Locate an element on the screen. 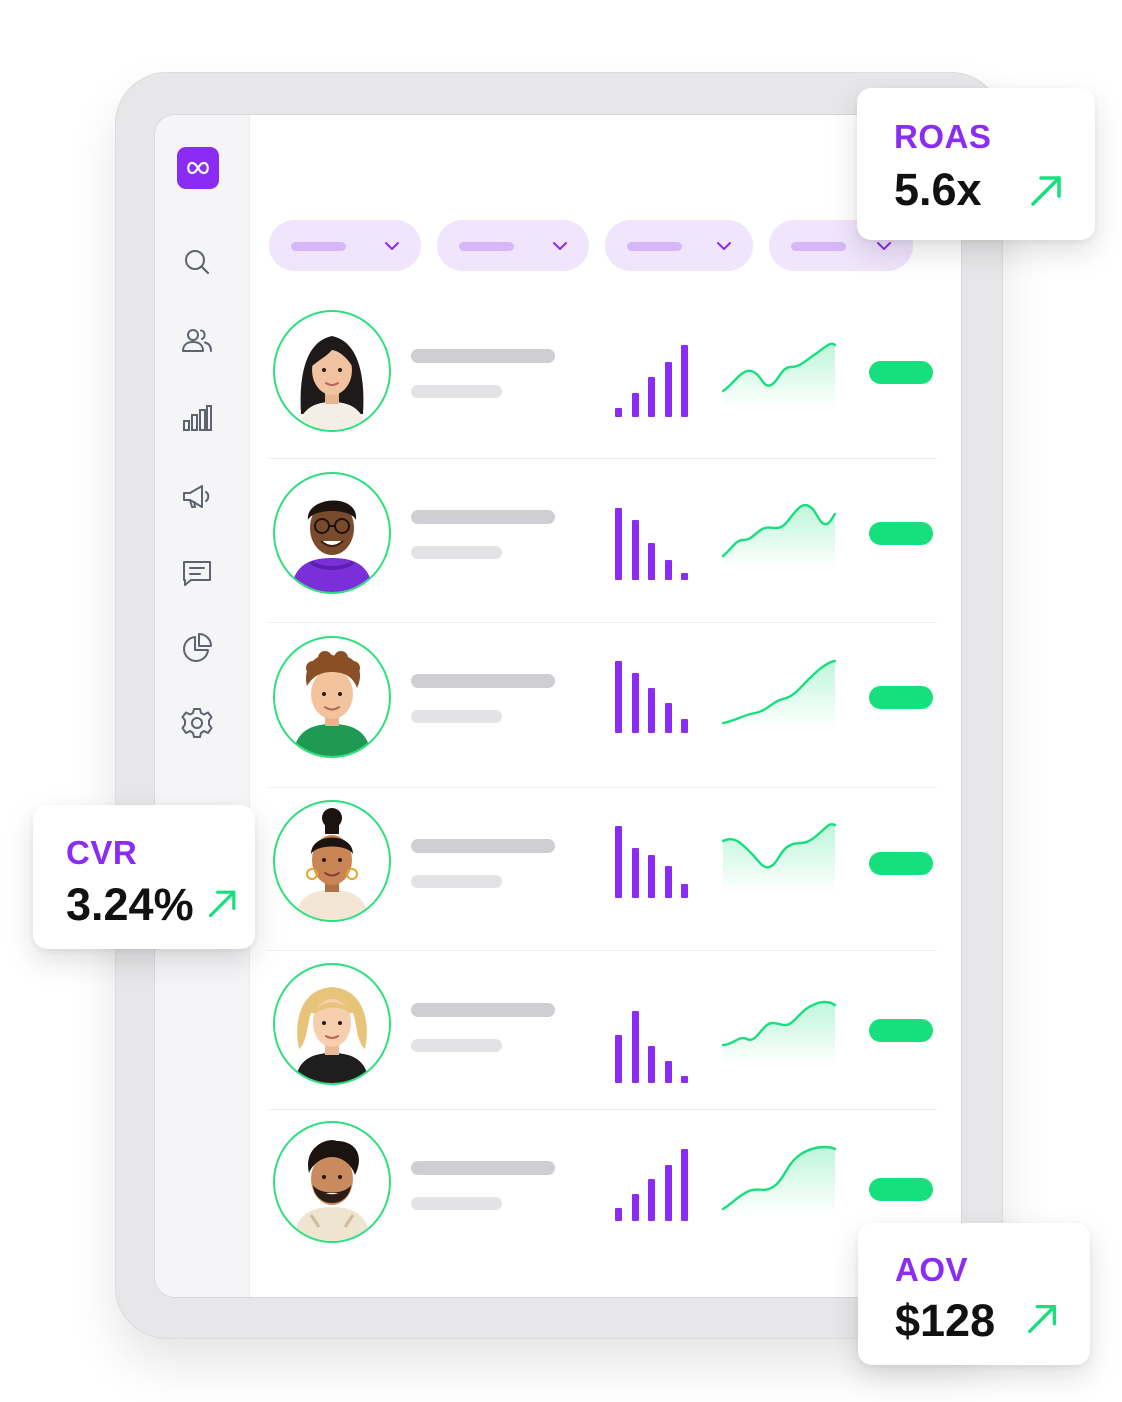 Image resolution: width=1122 pixels, height=1402 pixels. nav-analytics is located at coordinates (197, 418).